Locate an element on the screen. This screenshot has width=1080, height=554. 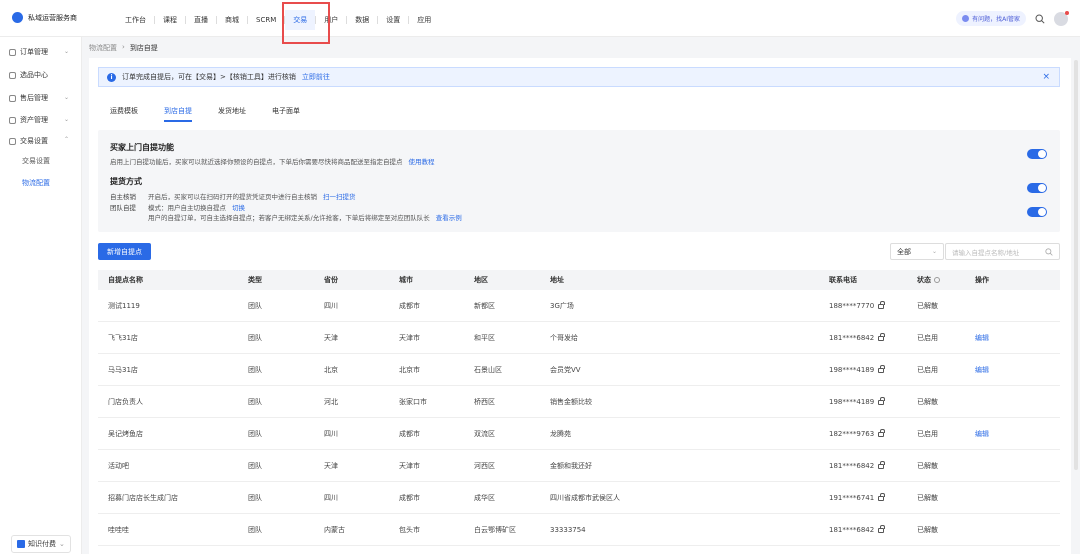
tab-store-pickup: 到店自提 is located at coordinates (178, 114).